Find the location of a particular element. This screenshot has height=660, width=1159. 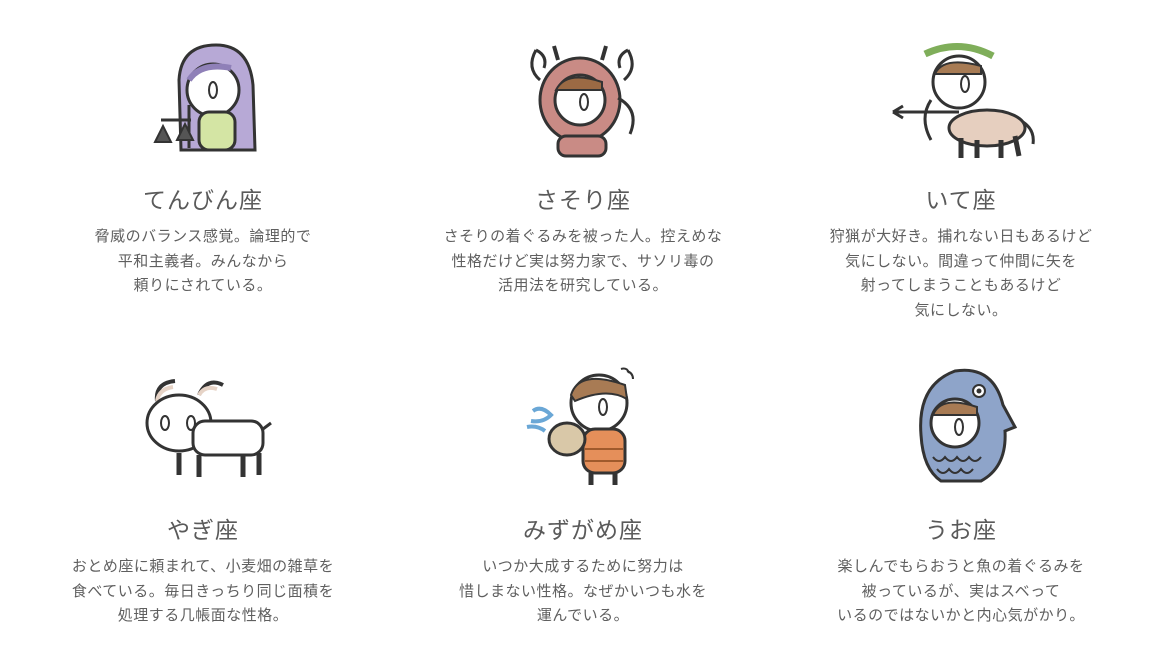

sign-title: いて座 is located at coordinates (961, 201).